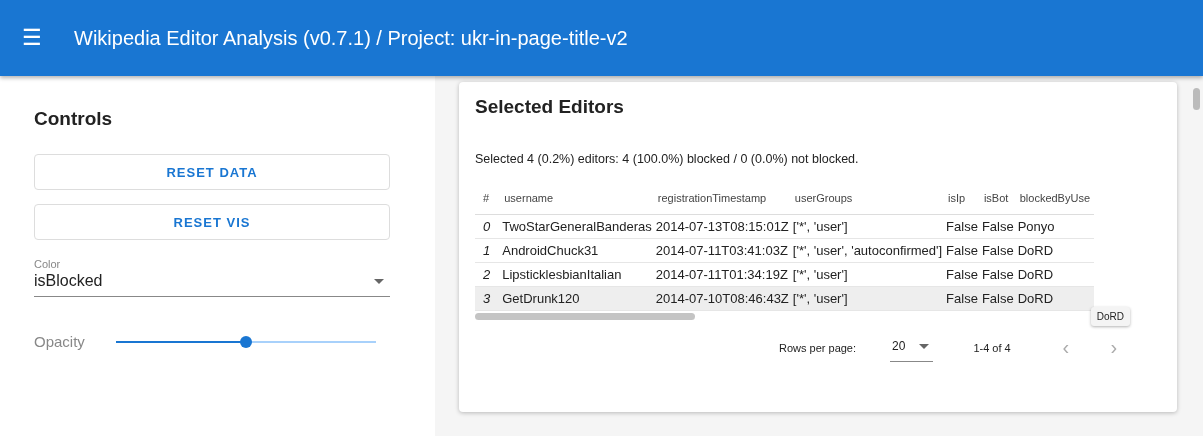  I want to click on table-cell: GetDrunk120, so click(577, 298).